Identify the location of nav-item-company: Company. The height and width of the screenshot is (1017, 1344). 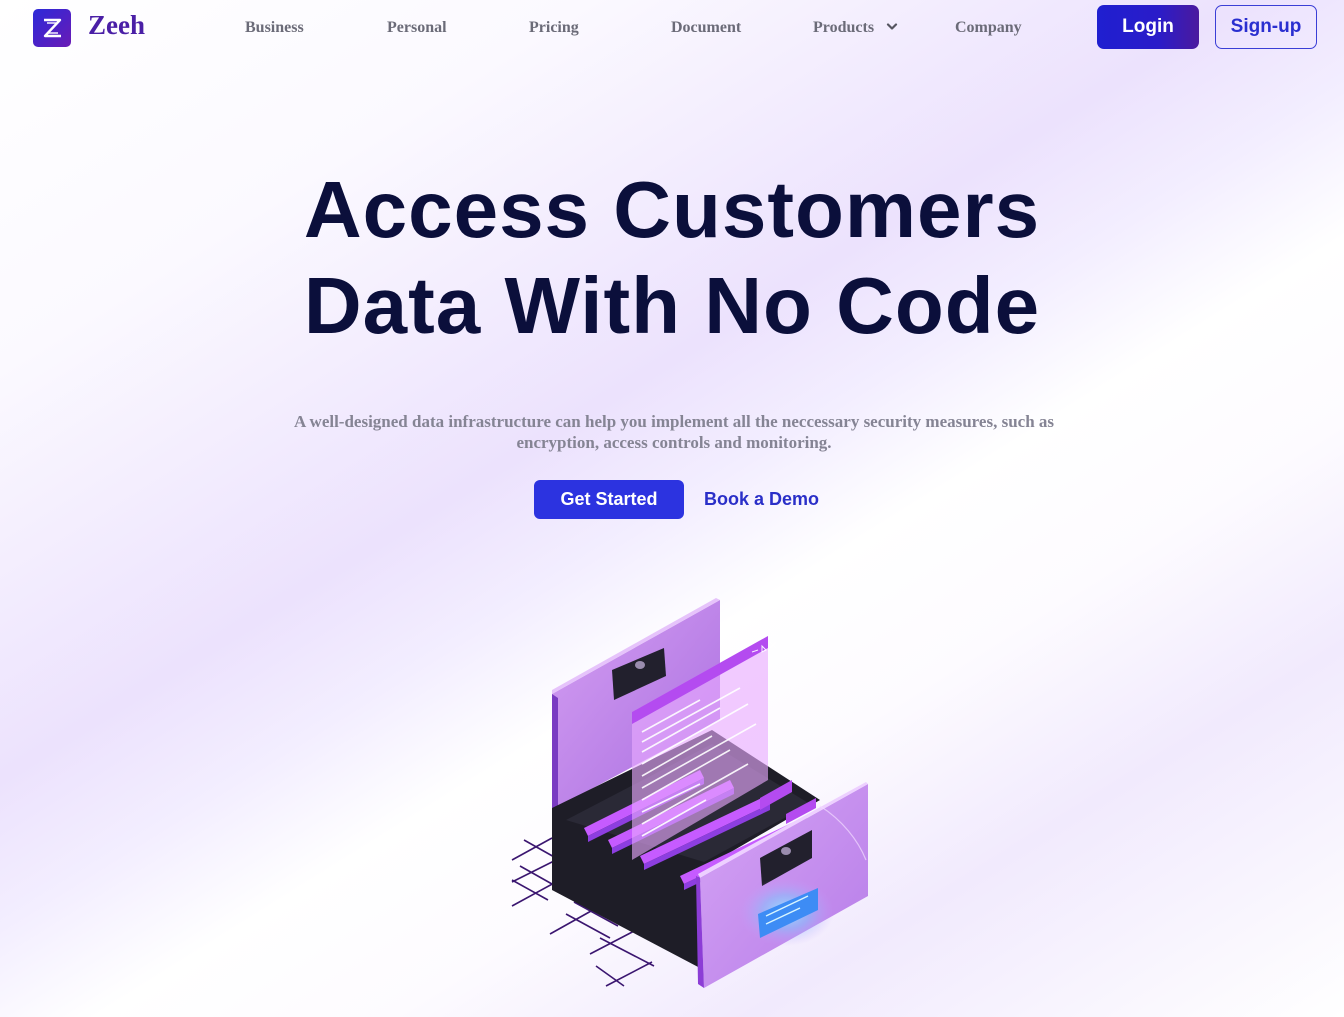
(988, 28).